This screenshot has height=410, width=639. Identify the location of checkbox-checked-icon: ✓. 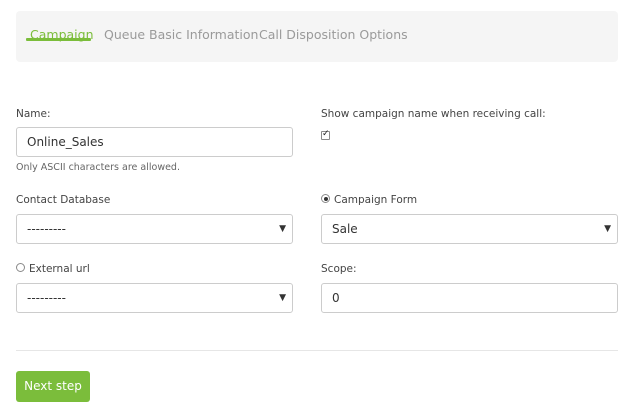
(326, 134).